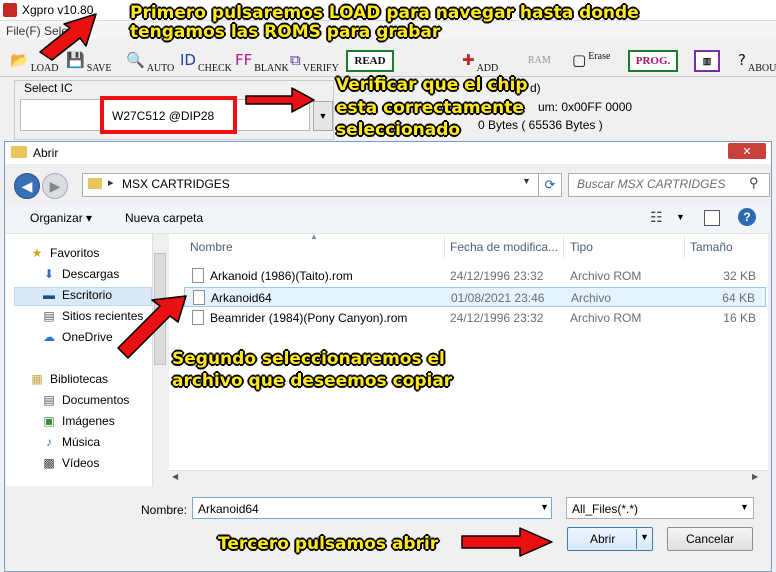 The image size is (776, 572). What do you see at coordinates (312, 381) in the screenshot?
I see `annotation-step2-line2: archivo que deseemos copiar` at bounding box center [312, 381].